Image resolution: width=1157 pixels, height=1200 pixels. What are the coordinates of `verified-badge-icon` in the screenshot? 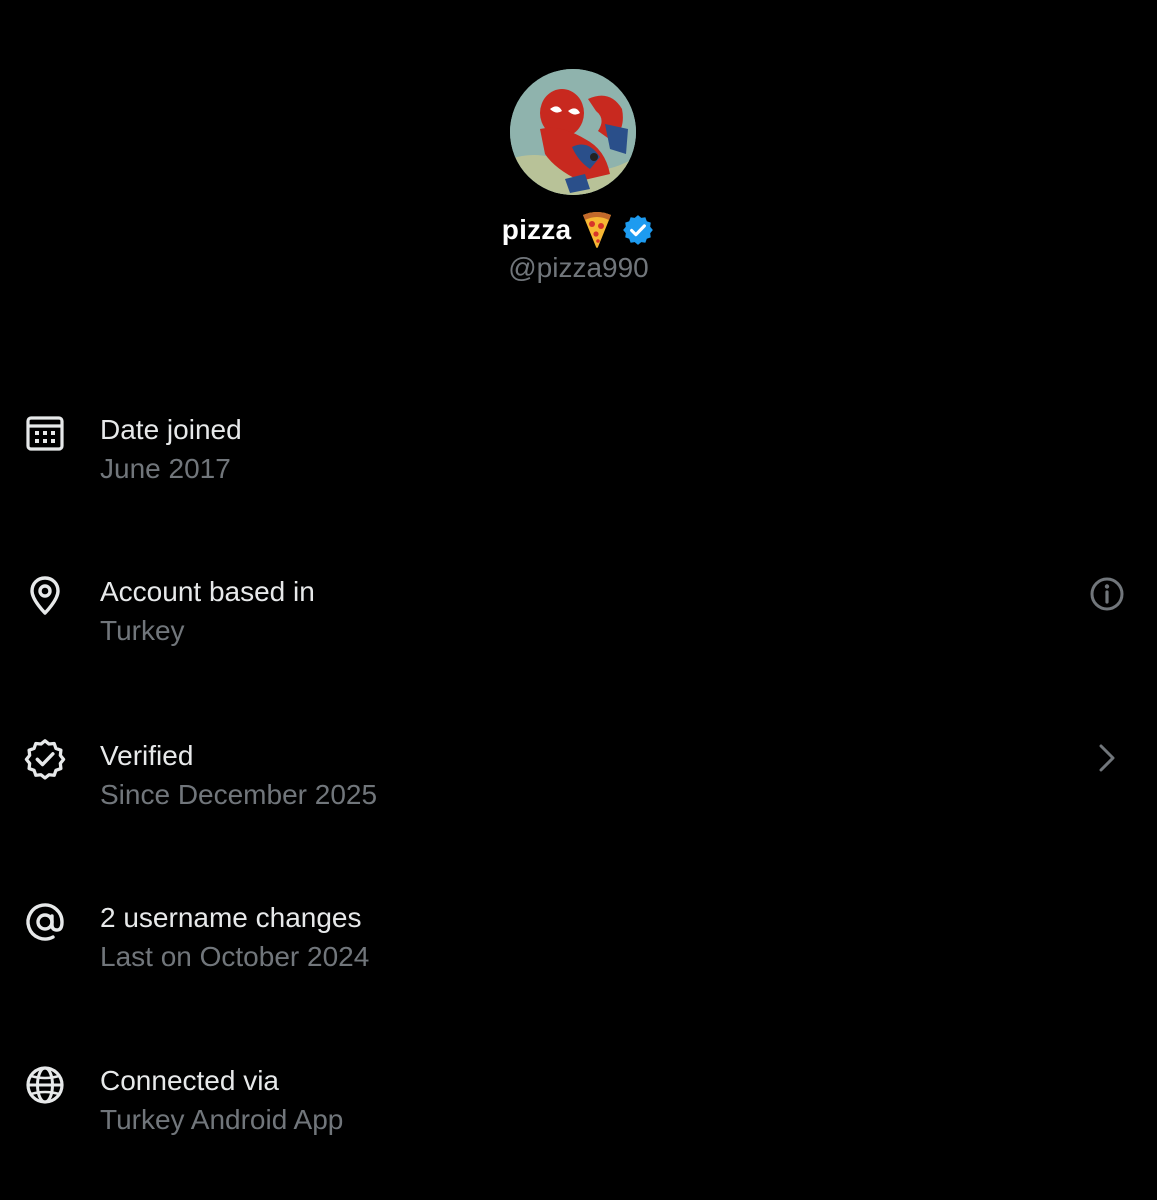 It's located at (638, 230).